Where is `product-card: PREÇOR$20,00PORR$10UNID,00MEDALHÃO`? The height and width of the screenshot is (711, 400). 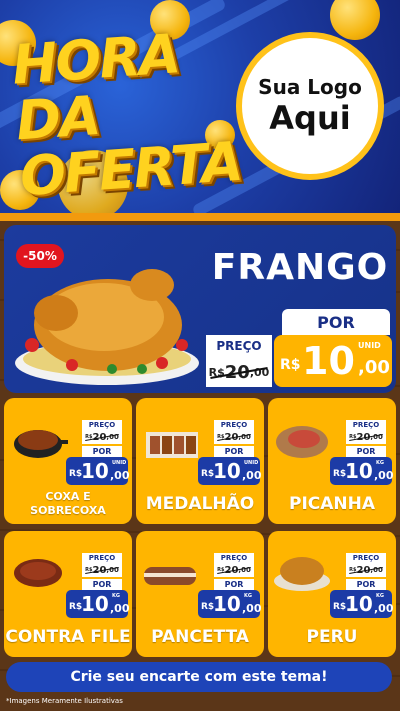
product-card: PREÇOR$20,00PORR$10UNID,00MEDALHÃO is located at coordinates (200, 461).